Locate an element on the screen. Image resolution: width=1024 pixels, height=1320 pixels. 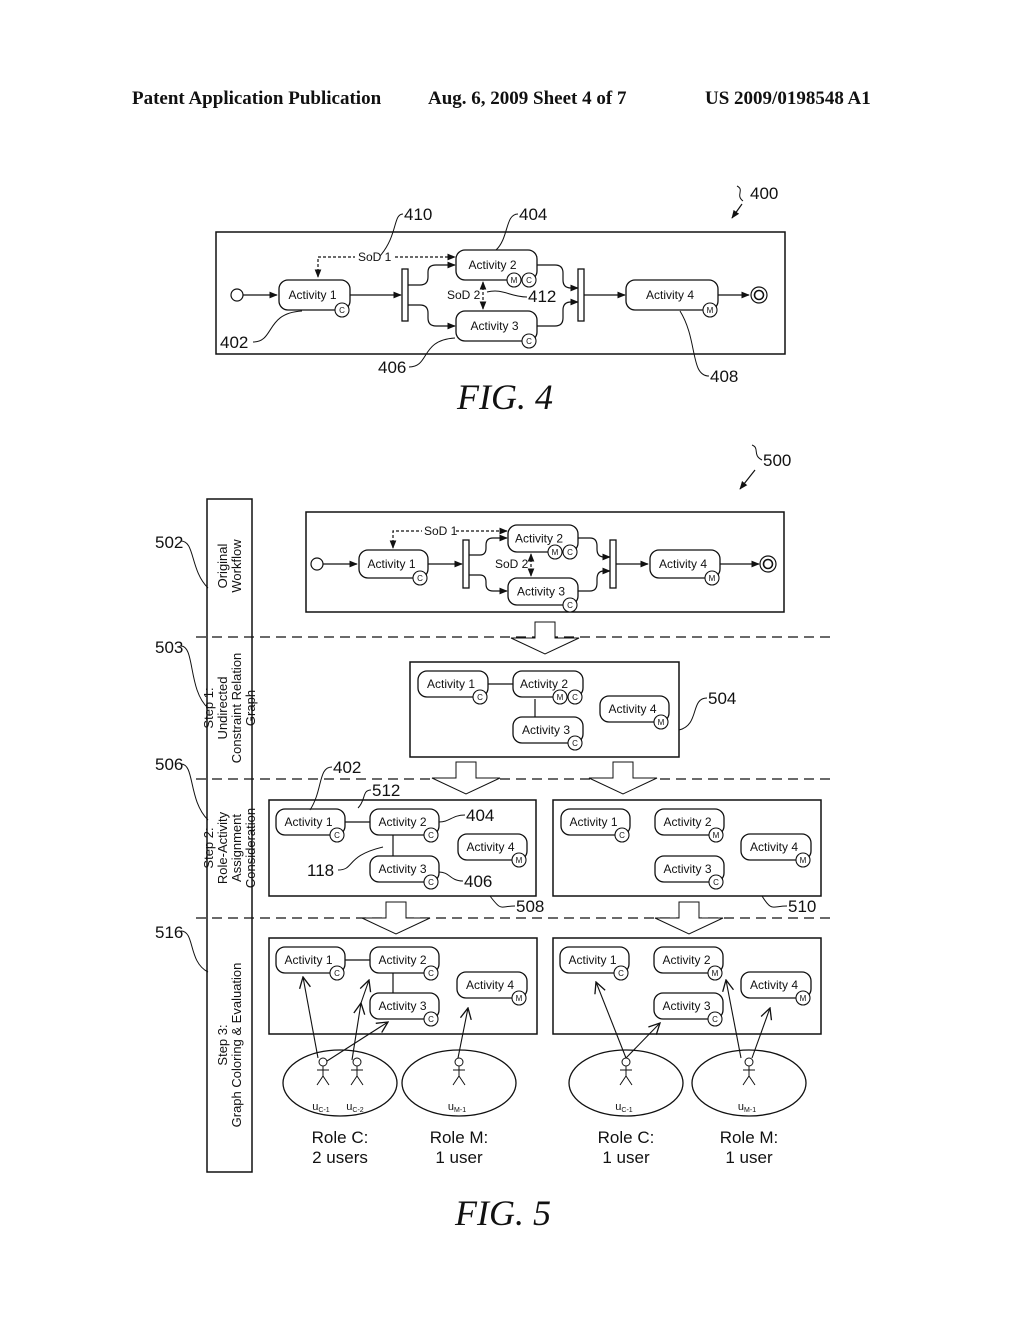
start-node-icon is located at coordinates (317, 564).